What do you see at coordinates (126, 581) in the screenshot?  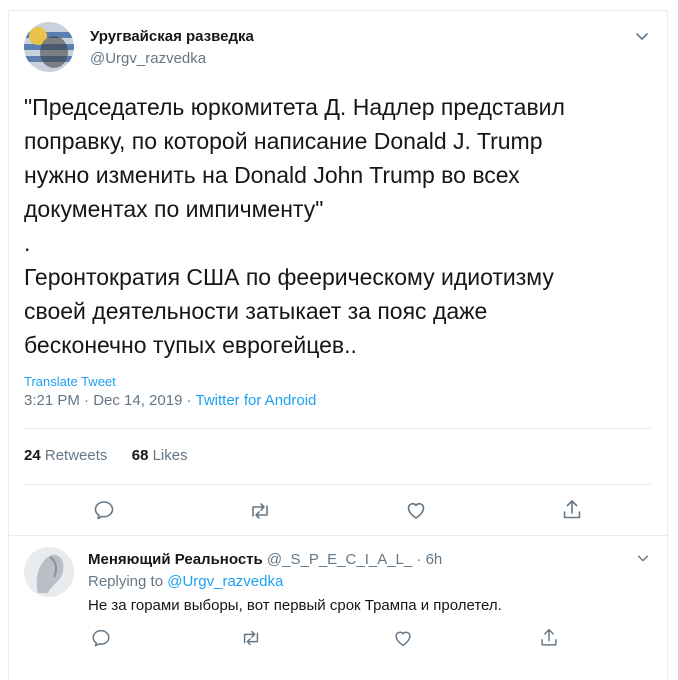 I see `replying-label: Replying to` at bounding box center [126, 581].